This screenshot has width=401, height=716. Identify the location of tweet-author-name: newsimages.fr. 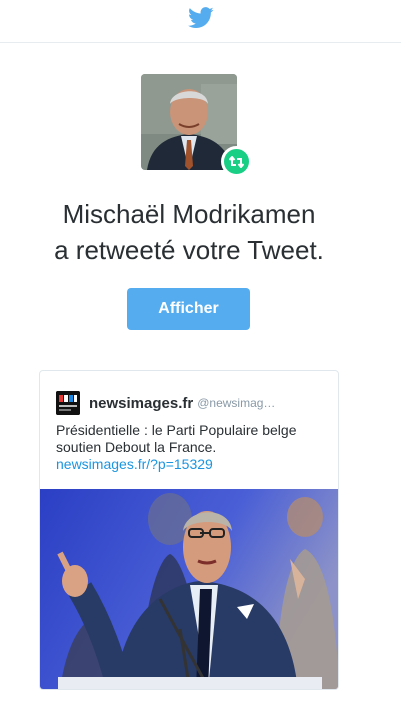
(141, 403).